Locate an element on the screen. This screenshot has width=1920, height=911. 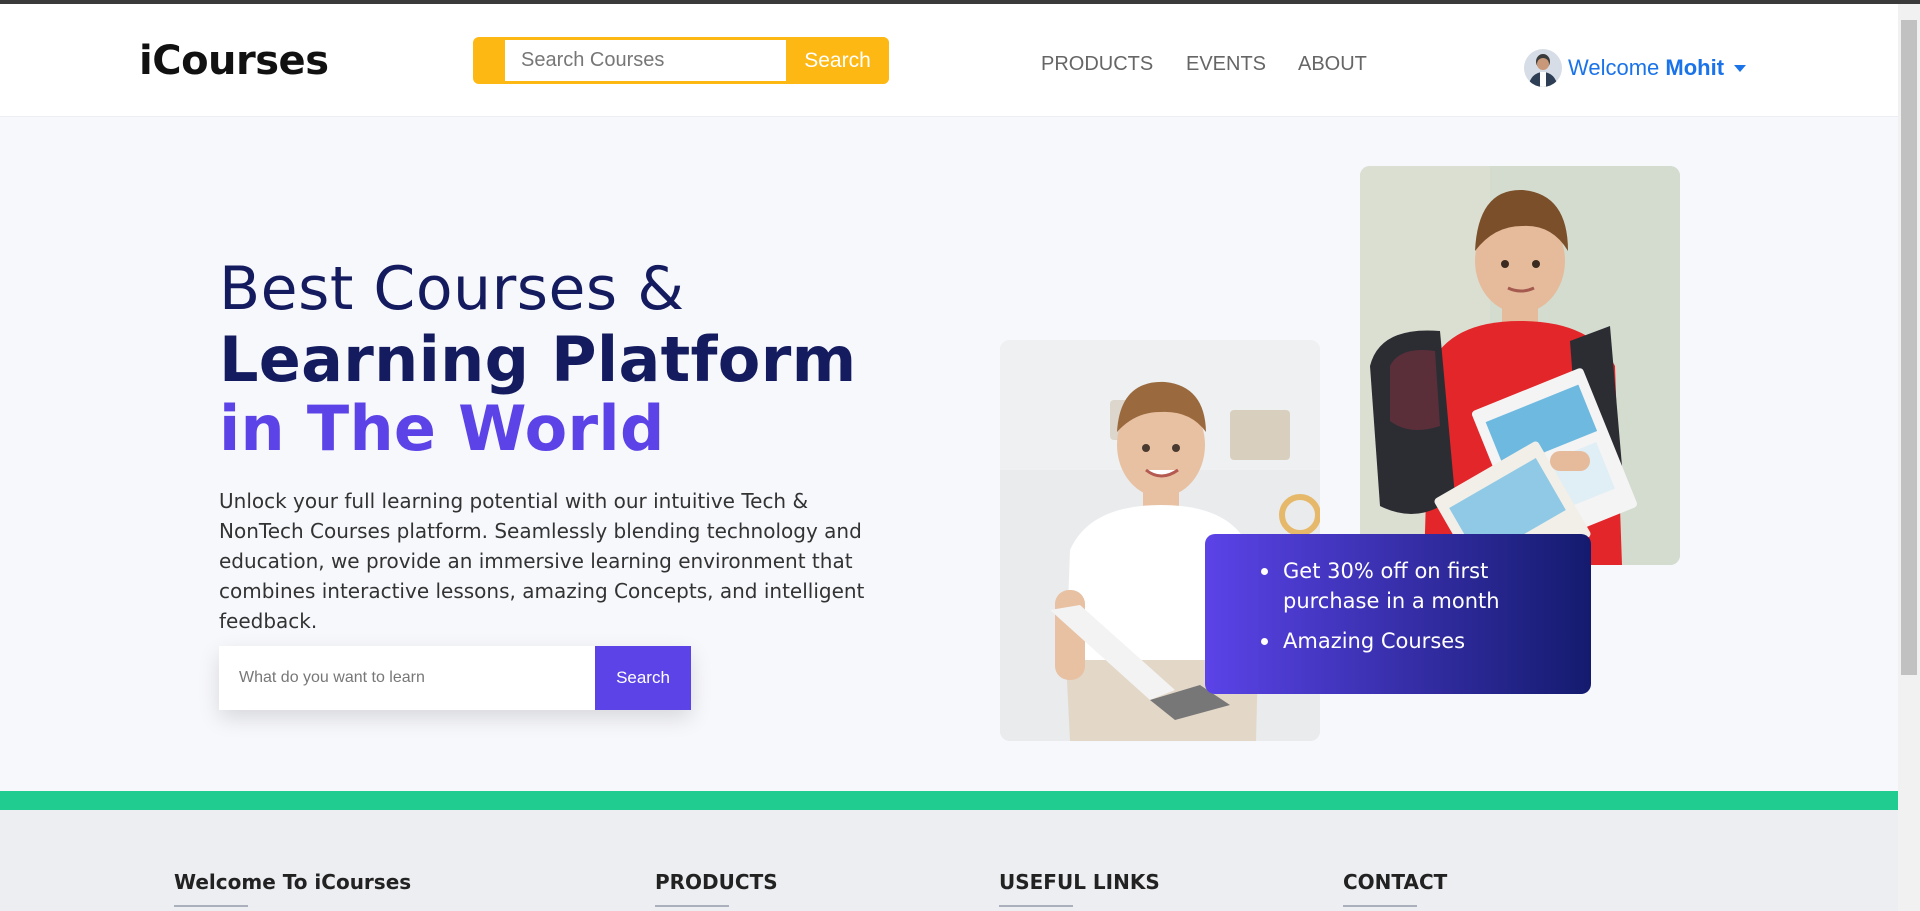
learn-search: Search is located at coordinates (455, 678).